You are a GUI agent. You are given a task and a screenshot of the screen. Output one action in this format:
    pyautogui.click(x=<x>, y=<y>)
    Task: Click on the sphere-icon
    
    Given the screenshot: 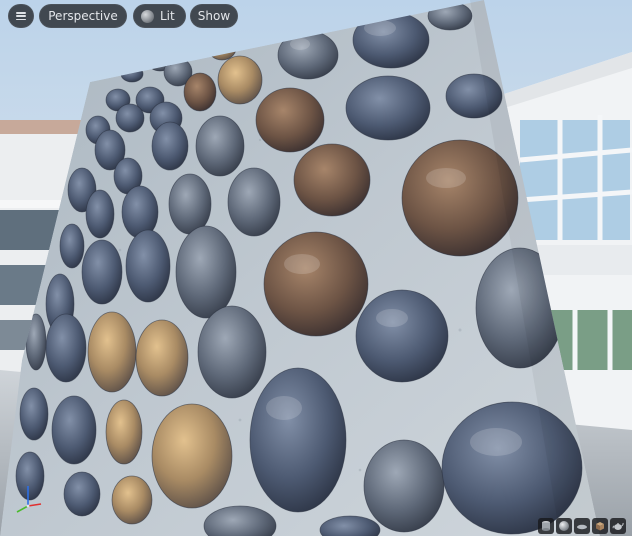 What is the action you would take?
    pyautogui.click(x=564, y=526)
    